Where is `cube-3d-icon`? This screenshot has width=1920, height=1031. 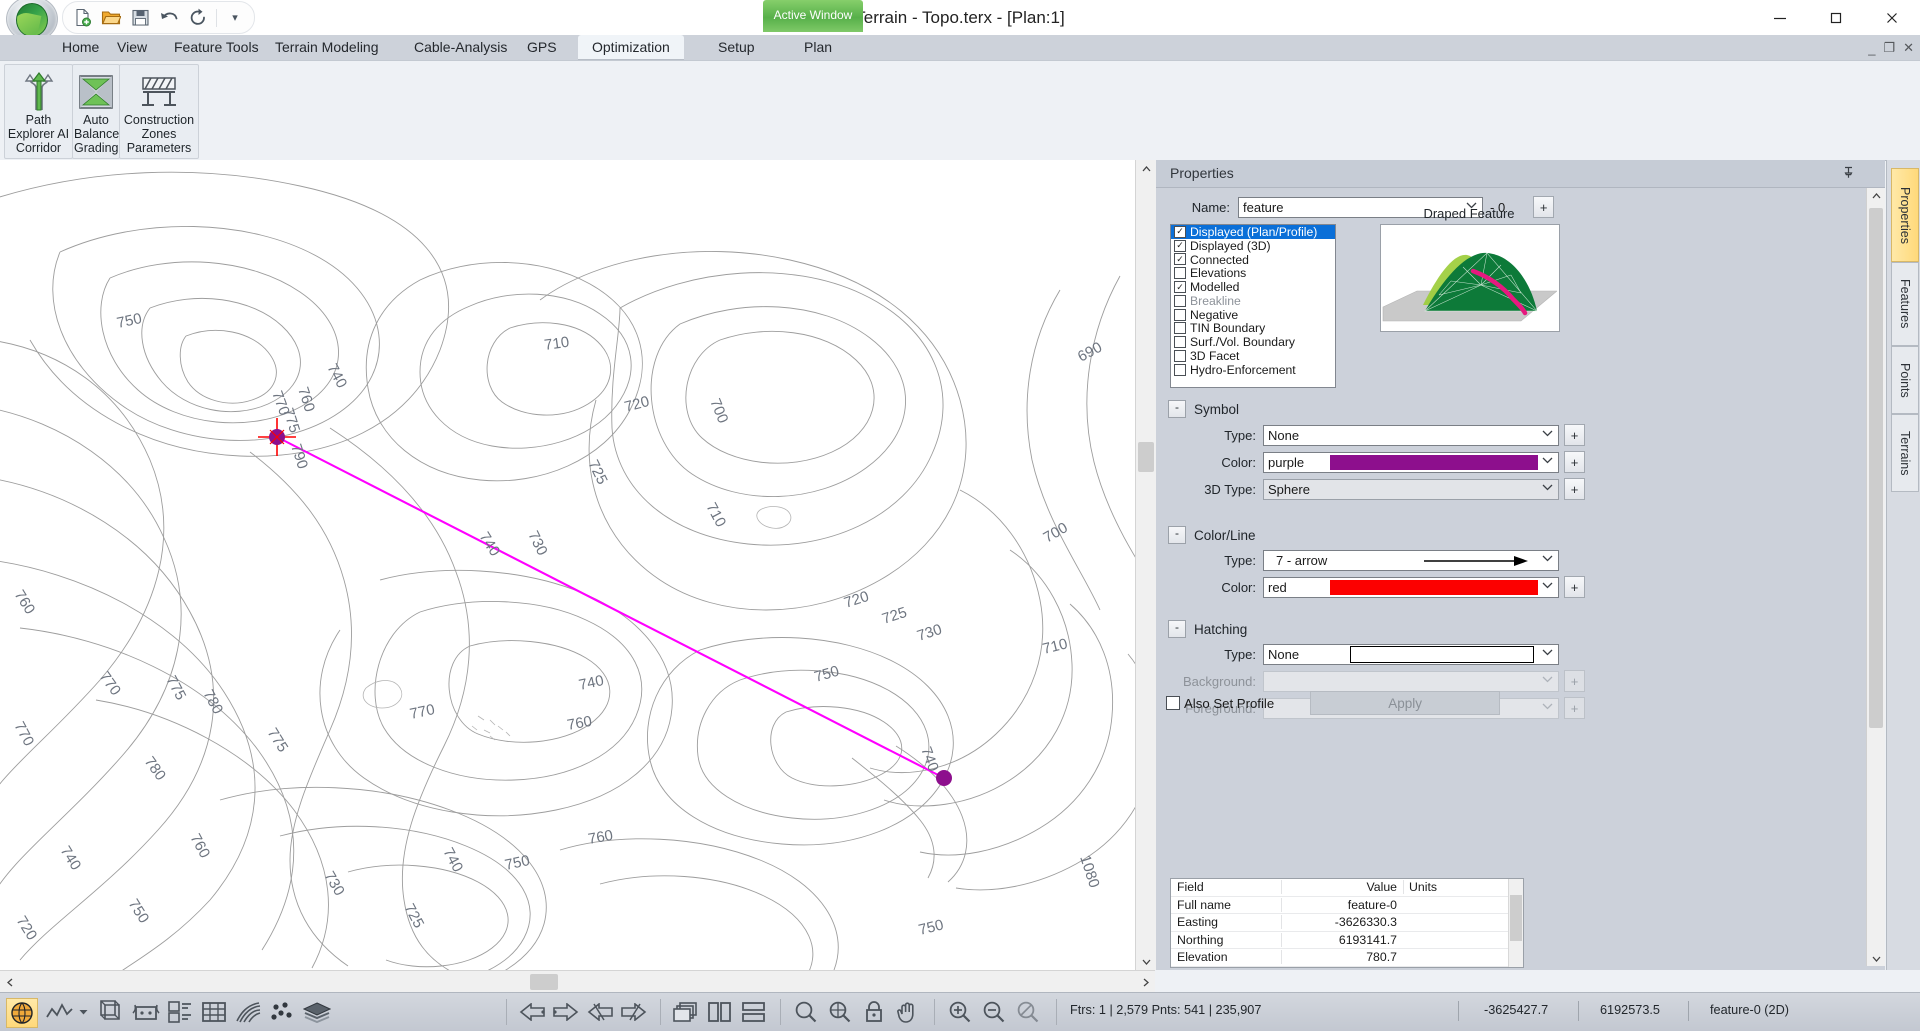 cube-3d-icon is located at coordinates (112, 1012).